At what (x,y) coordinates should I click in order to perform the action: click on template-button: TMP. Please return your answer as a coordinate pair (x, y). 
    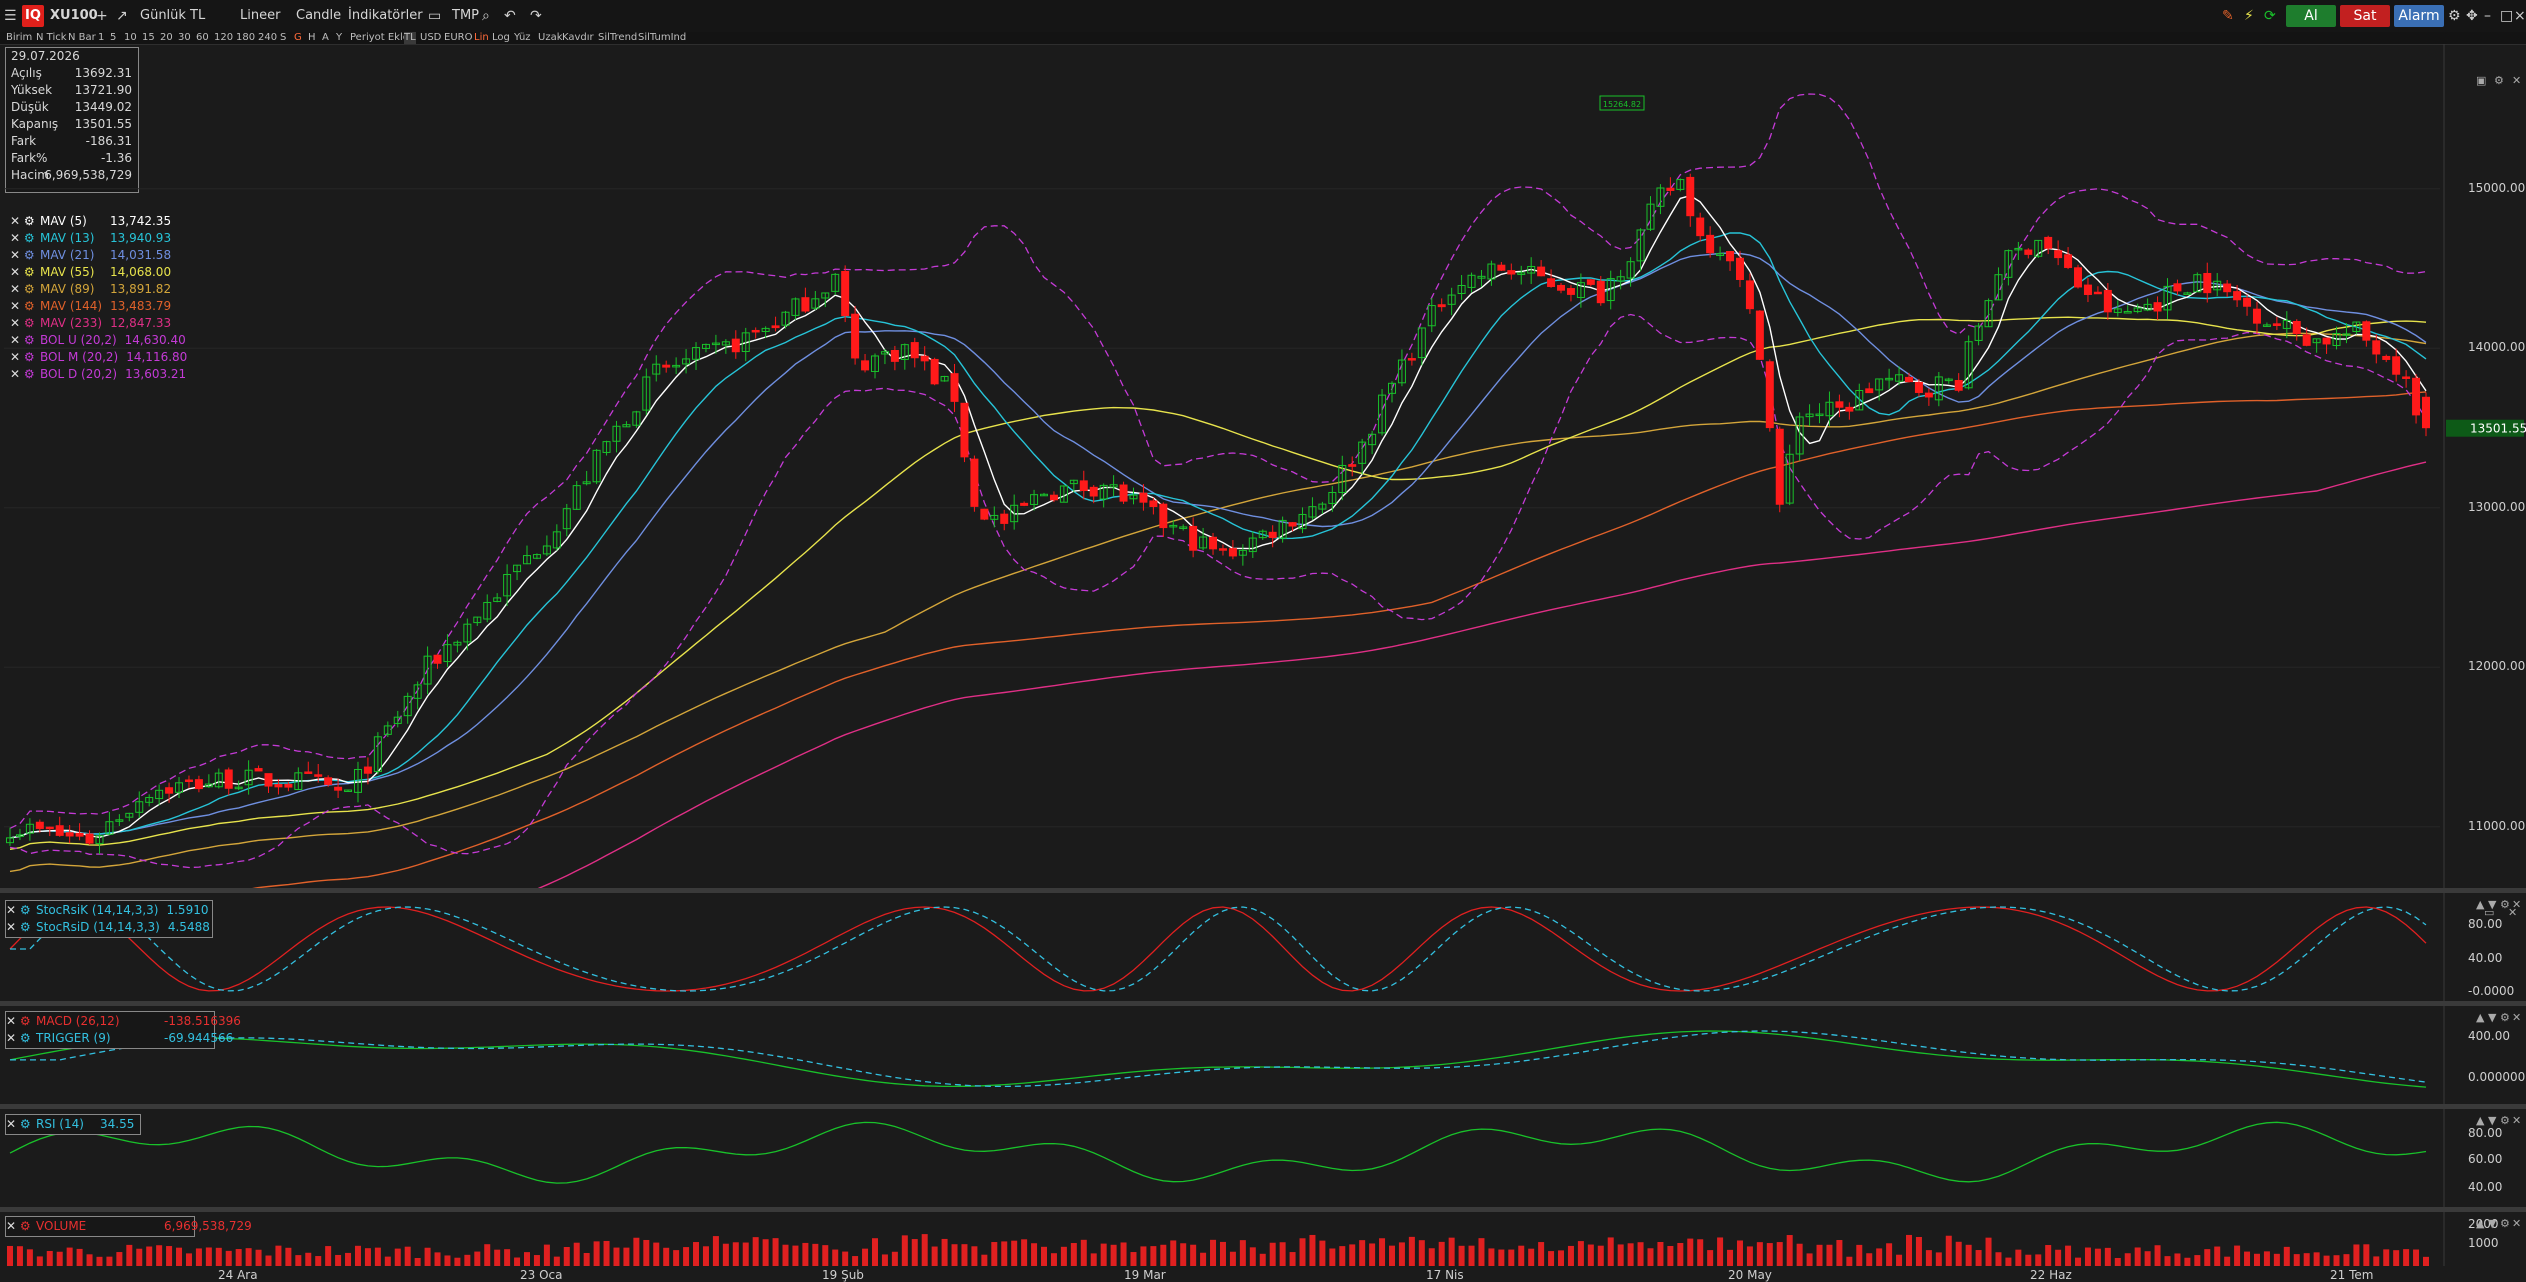
    Looking at the image, I should click on (465, 16).